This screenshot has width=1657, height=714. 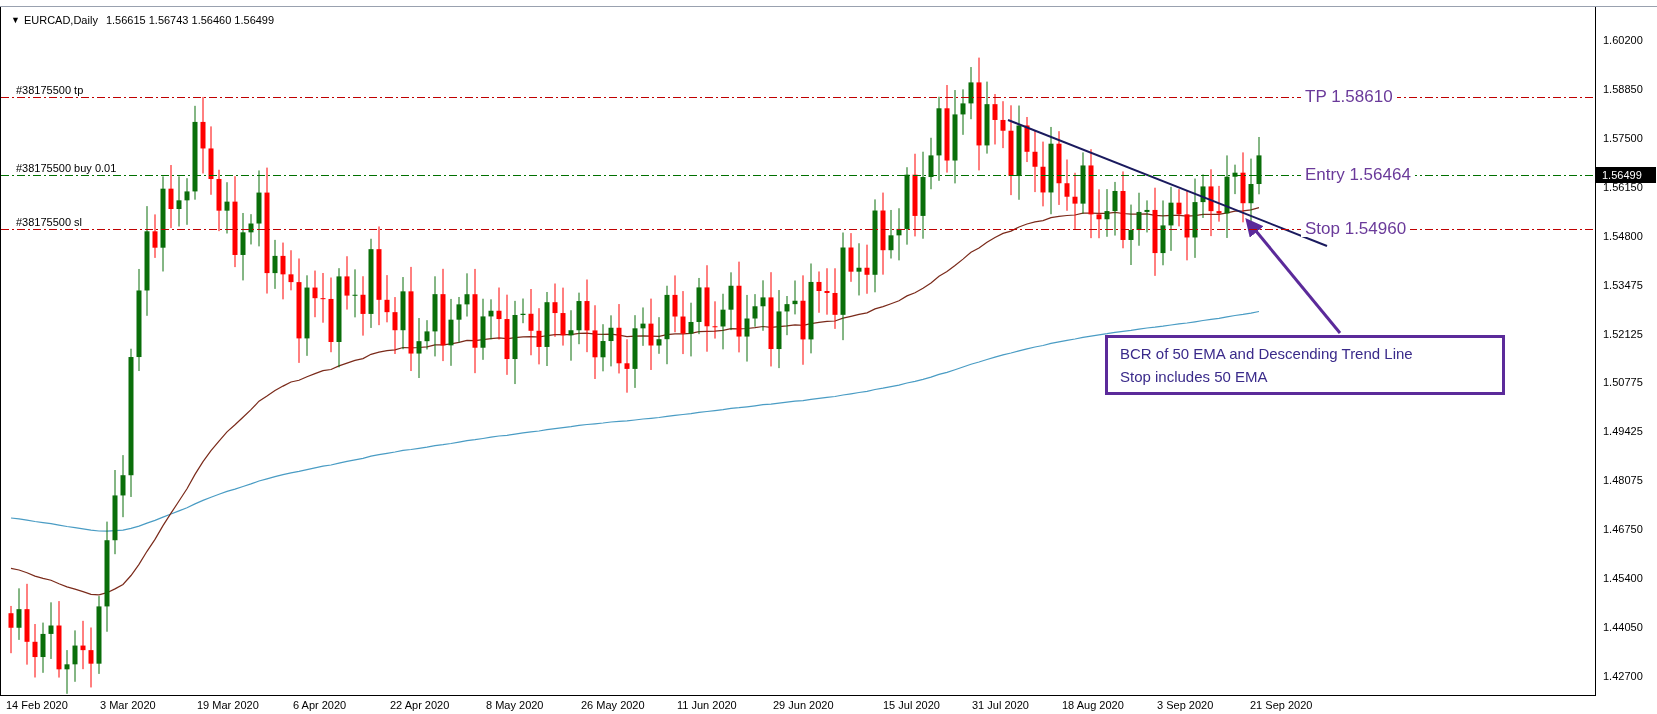 What do you see at coordinates (1623, 383) in the screenshot?
I see `price-tick-label: 1.50775` at bounding box center [1623, 383].